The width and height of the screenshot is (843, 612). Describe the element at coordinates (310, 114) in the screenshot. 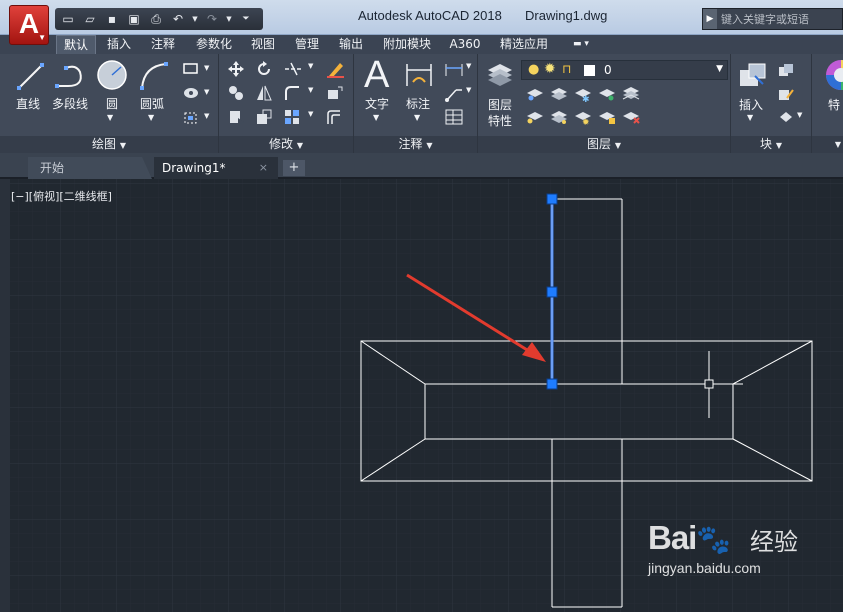

I see `array-dropdown-icon: ▼` at that location.